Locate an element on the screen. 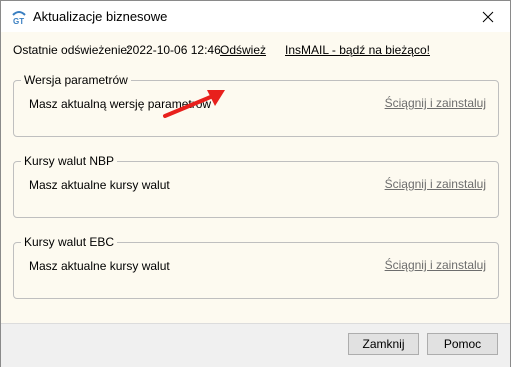 The height and width of the screenshot is (367, 511). group-title: Wersja parametrów is located at coordinates (76, 80).